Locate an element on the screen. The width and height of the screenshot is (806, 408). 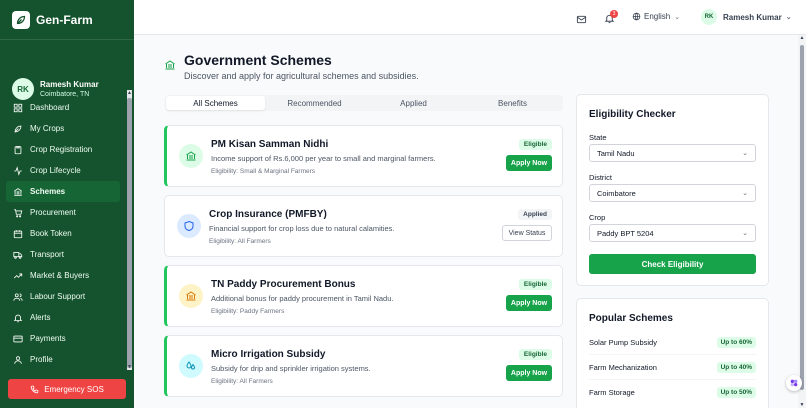
popular-scheme-name: Farm Mechanization is located at coordinates (623, 367).